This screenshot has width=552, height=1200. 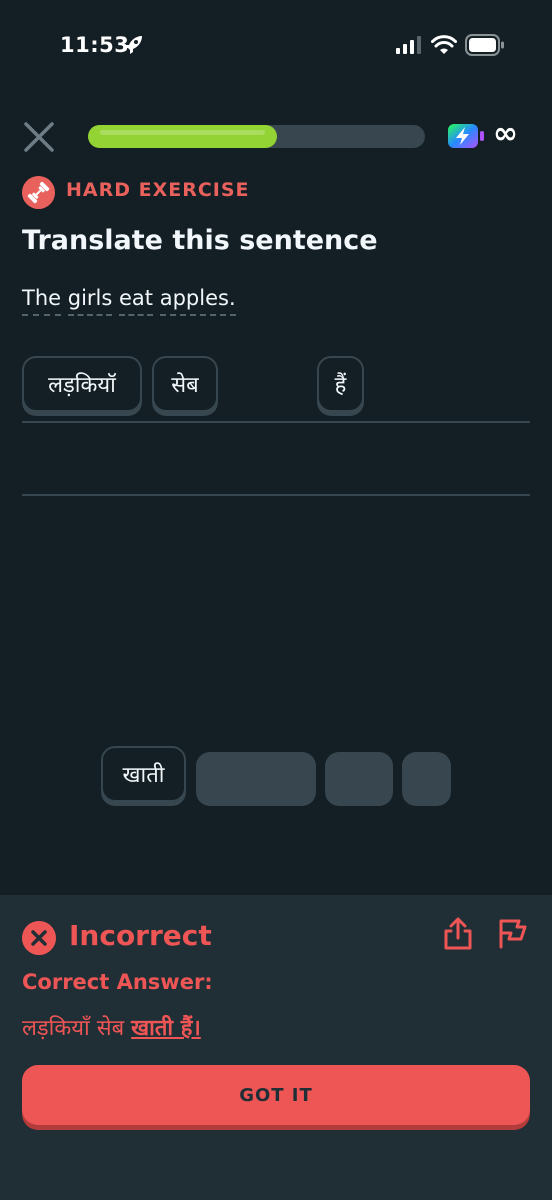 What do you see at coordinates (505, 133) in the screenshot?
I see `energy-value: ∞` at bounding box center [505, 133].